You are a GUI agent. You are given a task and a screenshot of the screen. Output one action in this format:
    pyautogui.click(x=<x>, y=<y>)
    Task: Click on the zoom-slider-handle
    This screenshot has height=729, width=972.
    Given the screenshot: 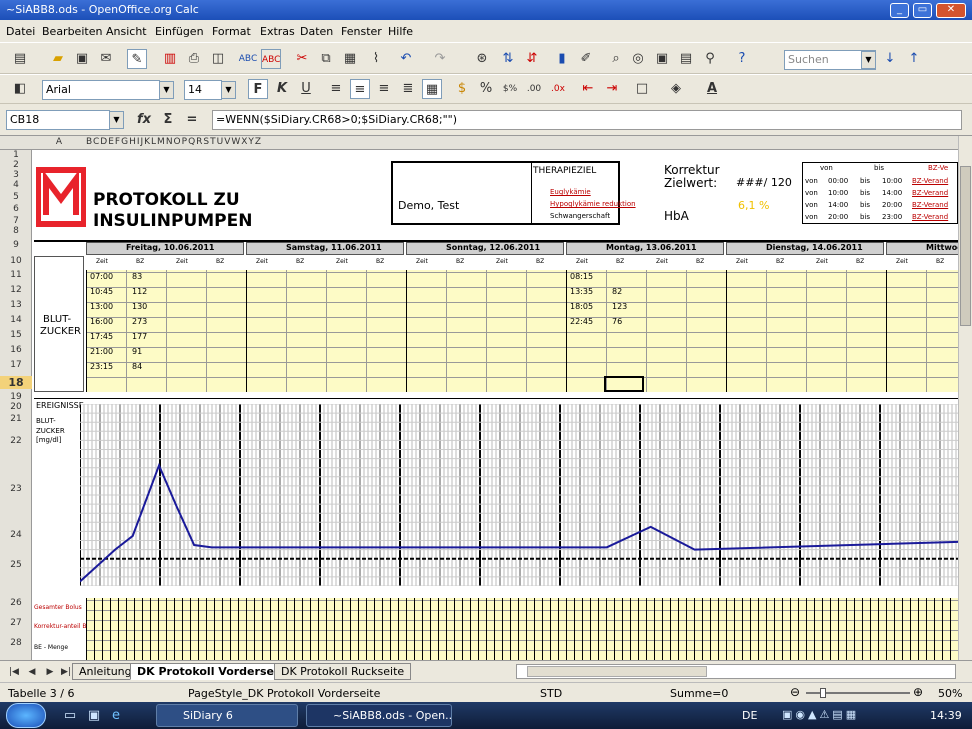 What is the action you would take?
    pyautogui.click(x=823, y=693)
    